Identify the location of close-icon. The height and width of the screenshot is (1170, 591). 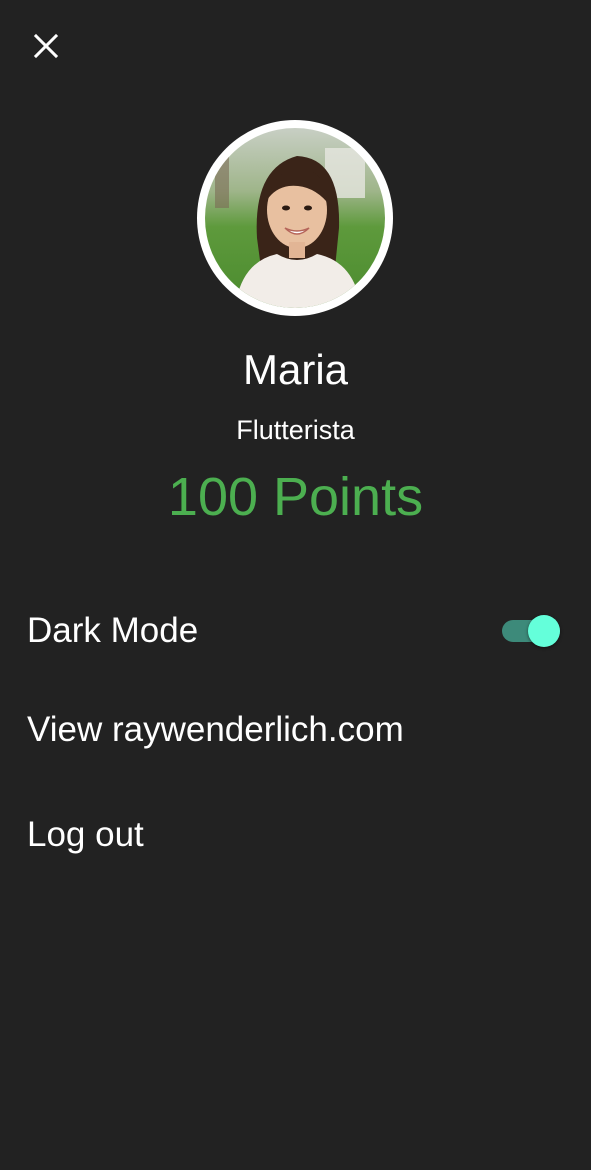
(46, 48).